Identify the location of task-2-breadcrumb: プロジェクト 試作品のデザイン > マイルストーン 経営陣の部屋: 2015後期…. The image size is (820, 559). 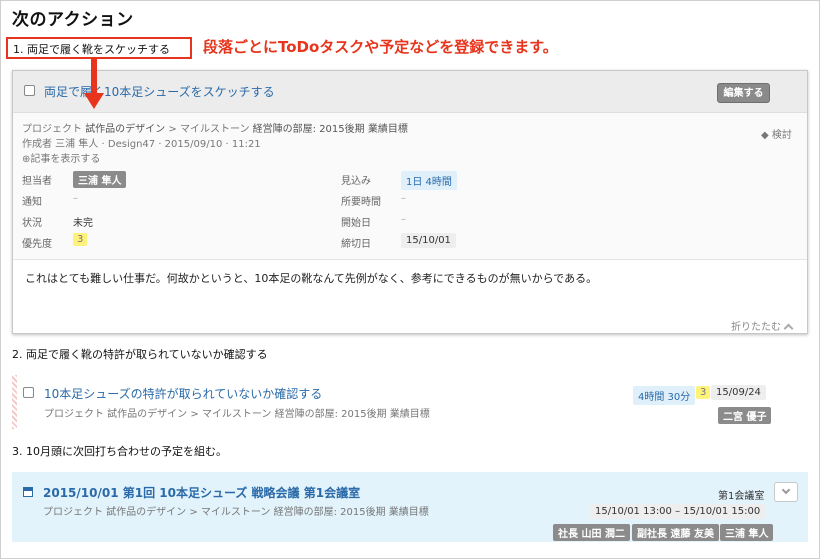
(237, 414).